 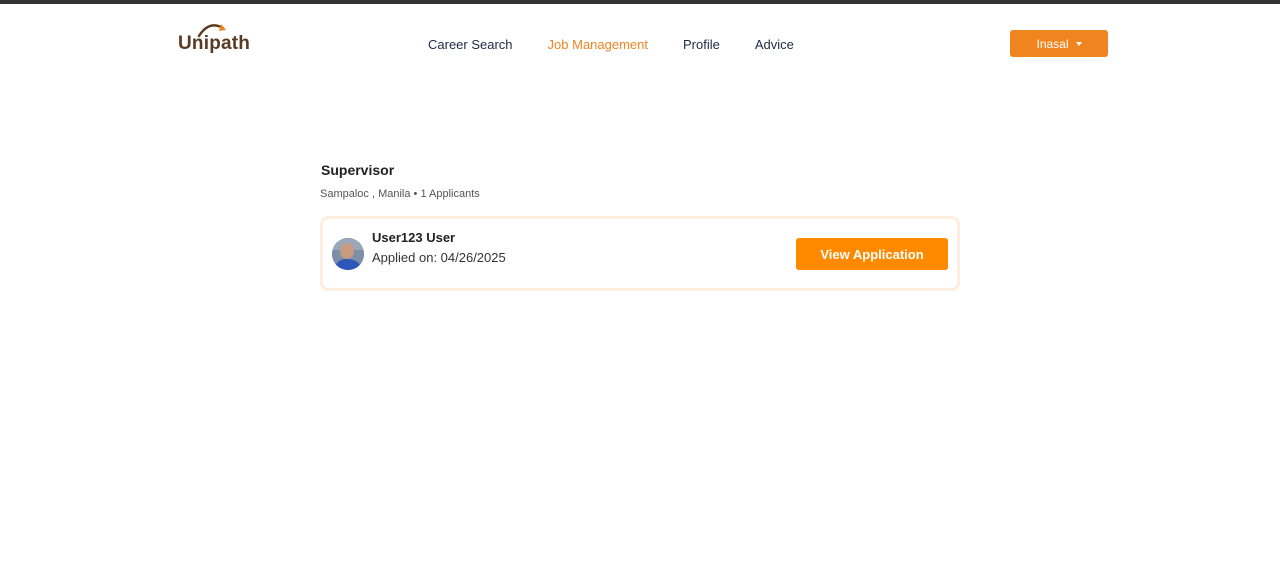 I want to click on user-avatar-icon, so click(x=348, y=254).